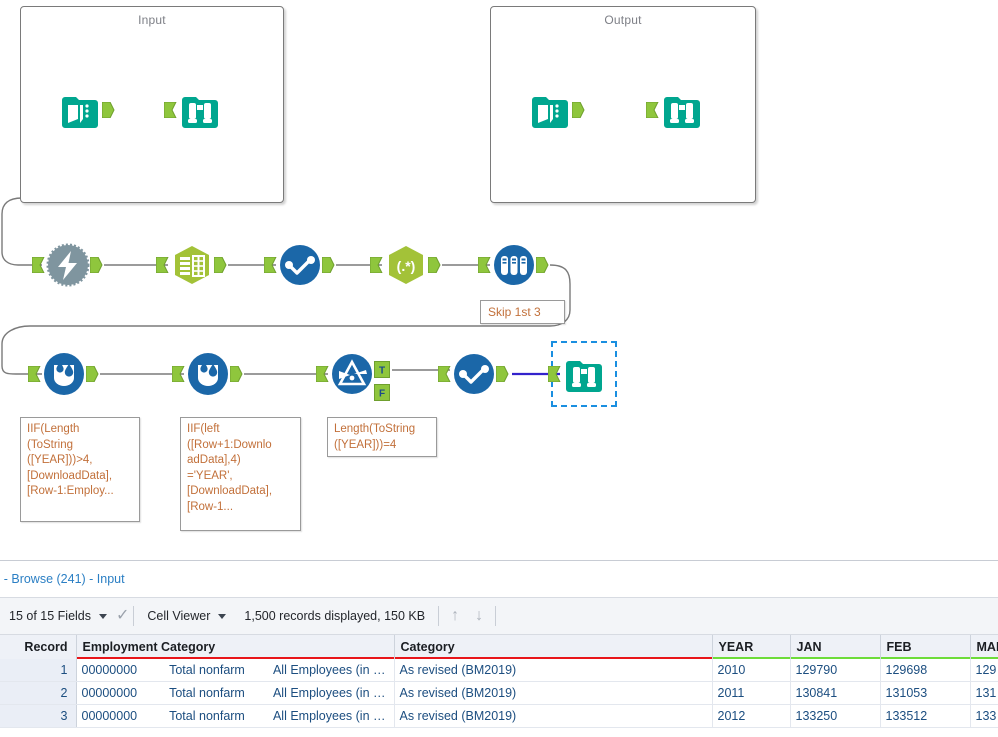 Image resolution: width=998 pixels, height=737 pixels. I want to click on browse-tool-input, so click(193, 110).